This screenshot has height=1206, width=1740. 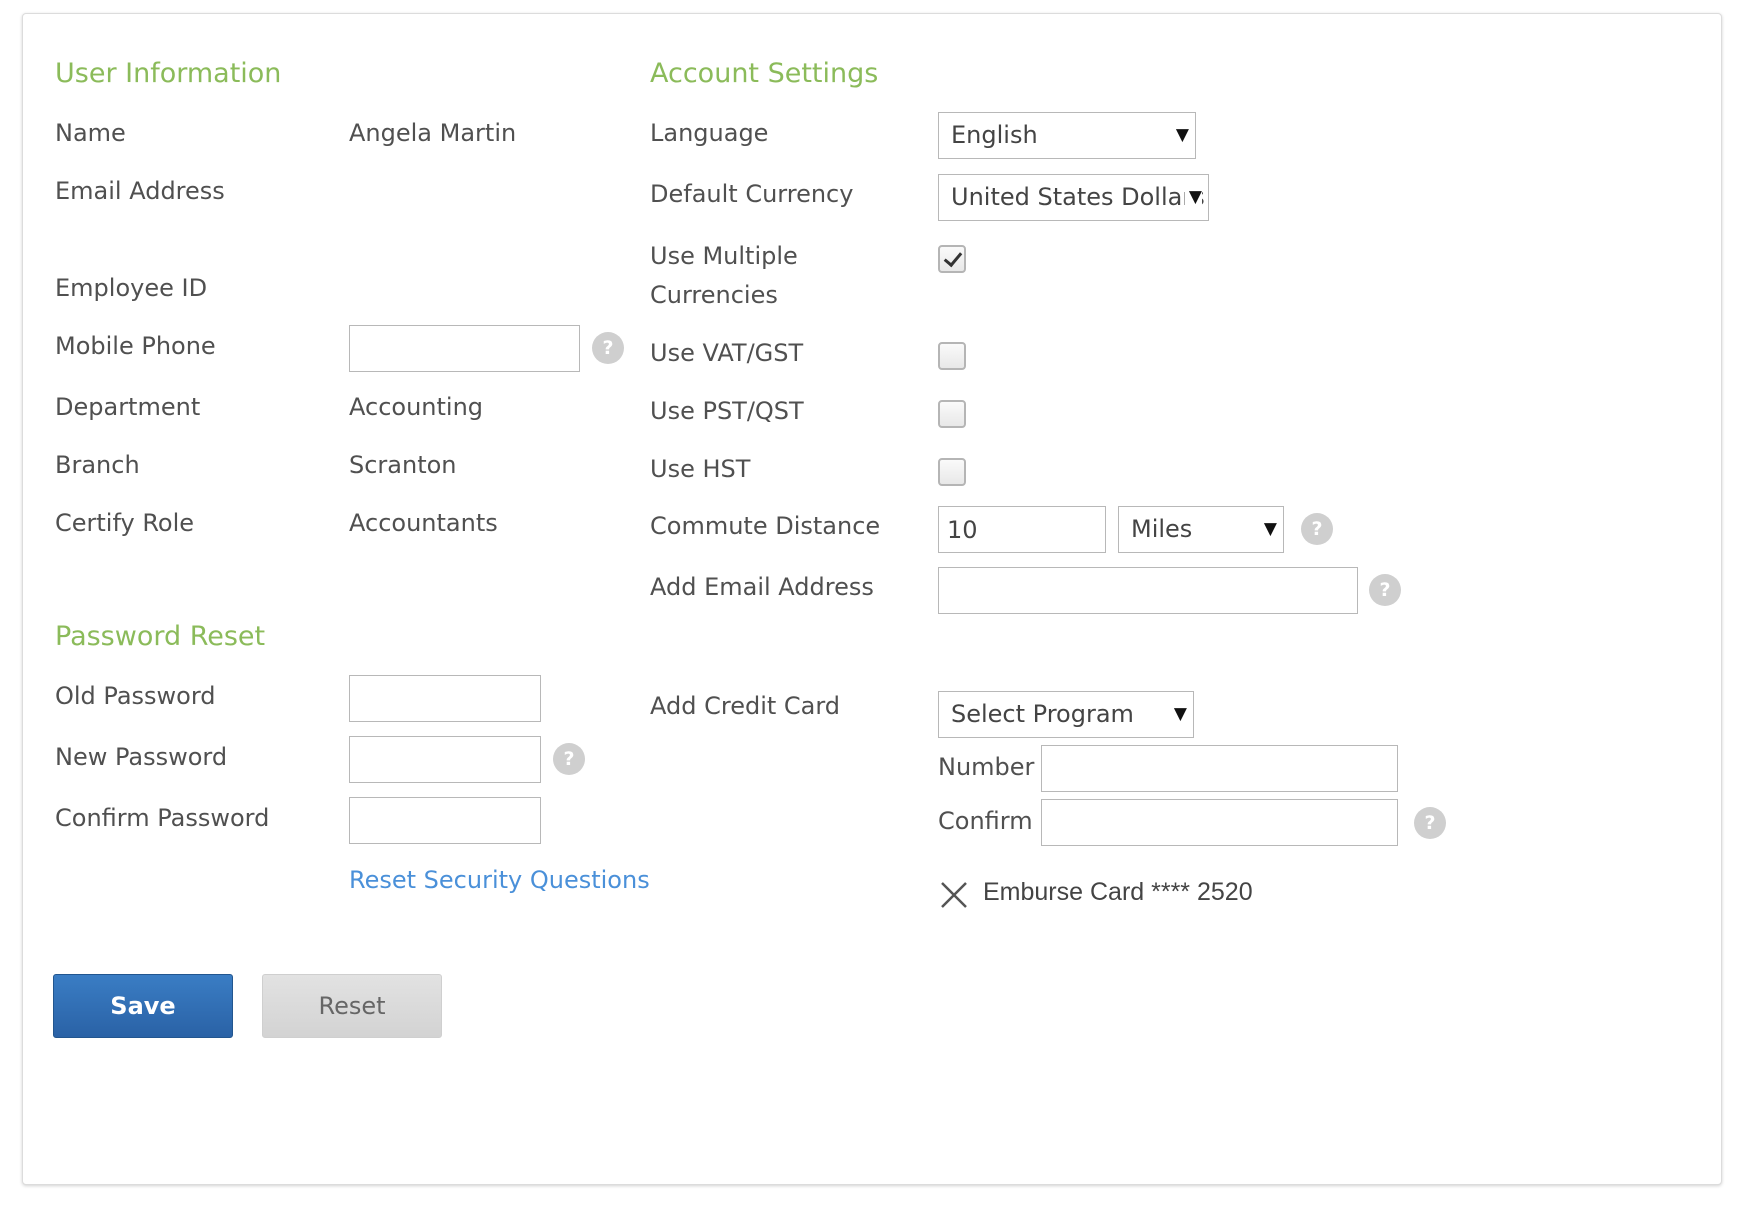 I want to click on multiple-currencies-checkbox, so click(x=952, y=259).